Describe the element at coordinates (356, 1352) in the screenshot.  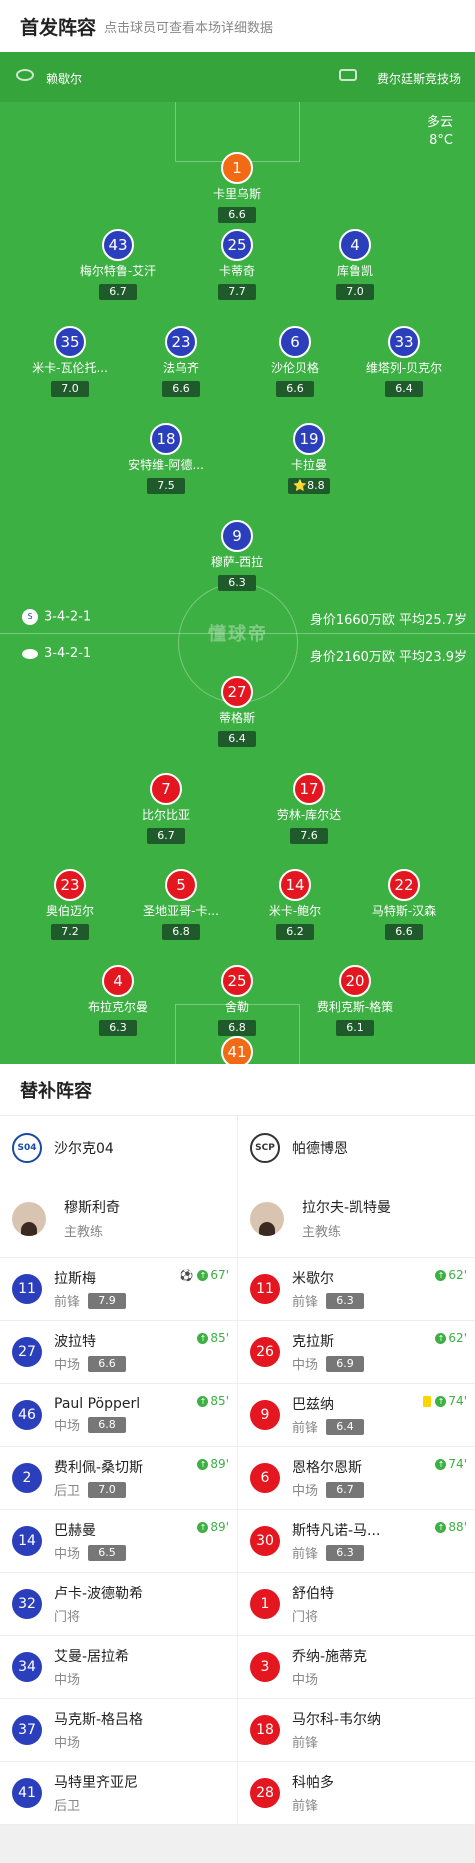
I see `sub-player-row: 26 克拉斯 中场 6.9 ↑ 62'` at that location.